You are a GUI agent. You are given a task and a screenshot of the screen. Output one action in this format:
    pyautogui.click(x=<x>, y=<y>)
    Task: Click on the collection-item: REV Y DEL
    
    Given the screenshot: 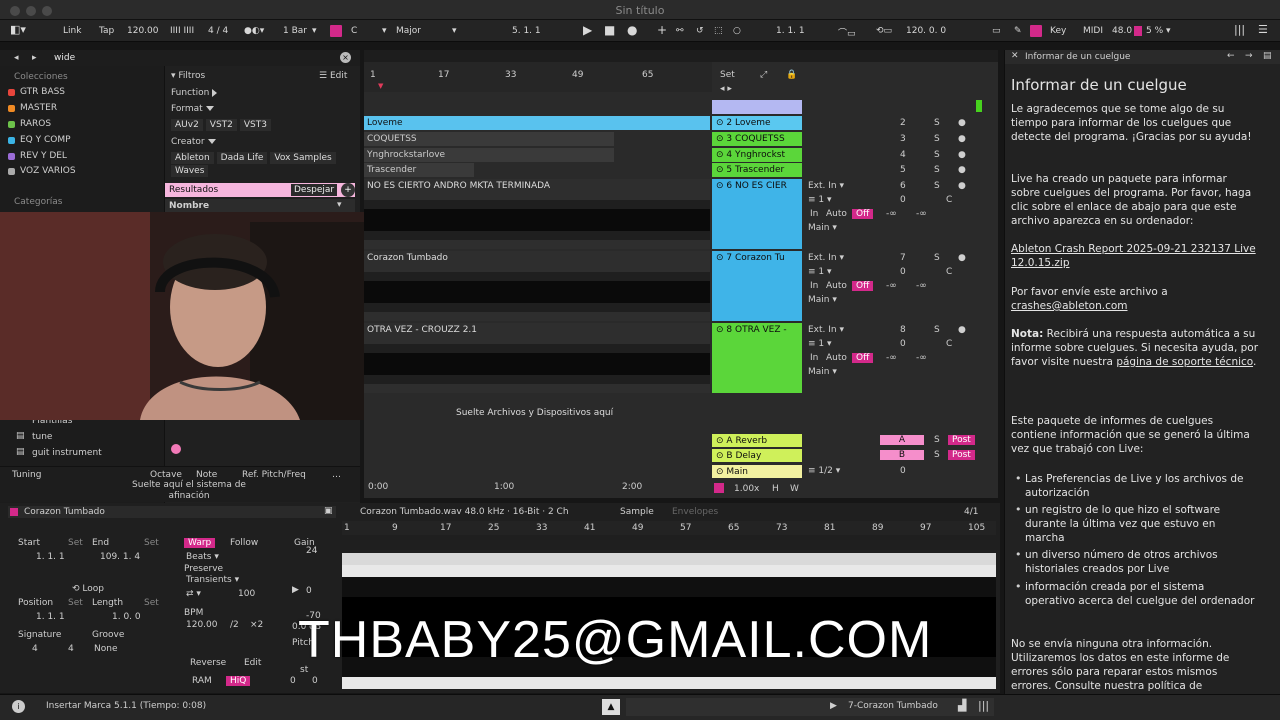 What is the action you would take?
    pyautogui.click(x=37, y=156)
    